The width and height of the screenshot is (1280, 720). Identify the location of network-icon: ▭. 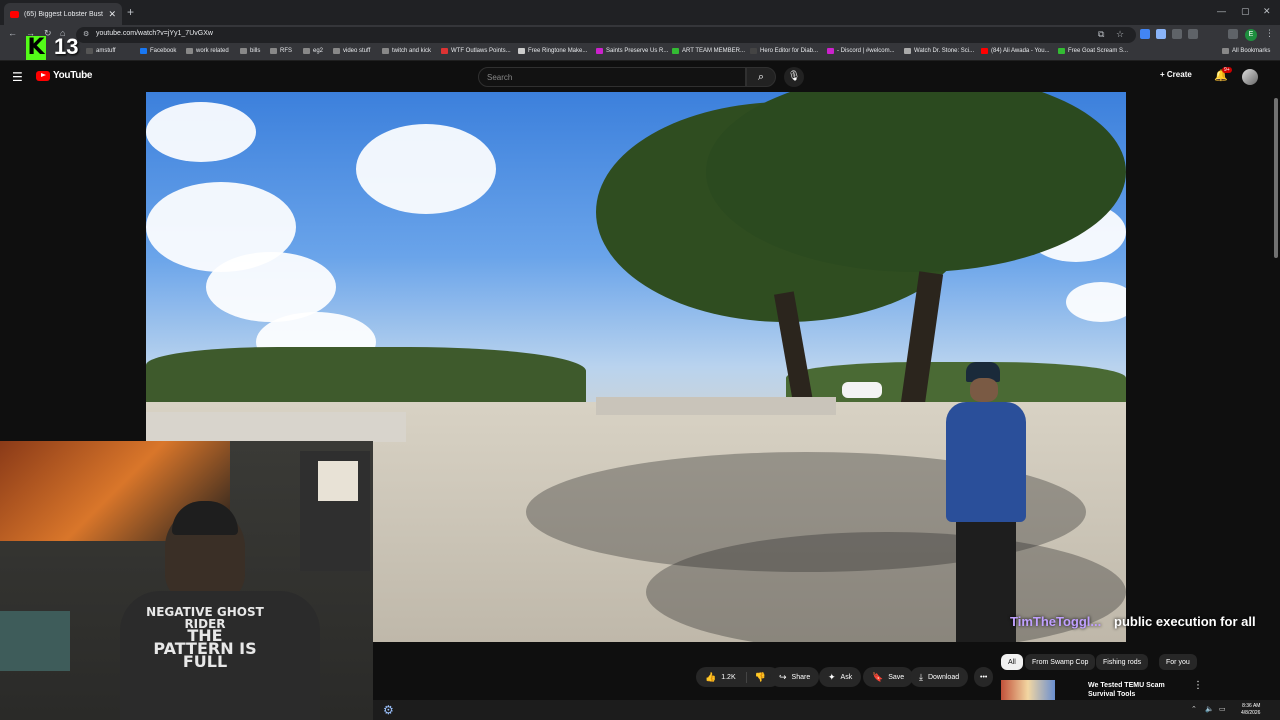
(1222, 709).